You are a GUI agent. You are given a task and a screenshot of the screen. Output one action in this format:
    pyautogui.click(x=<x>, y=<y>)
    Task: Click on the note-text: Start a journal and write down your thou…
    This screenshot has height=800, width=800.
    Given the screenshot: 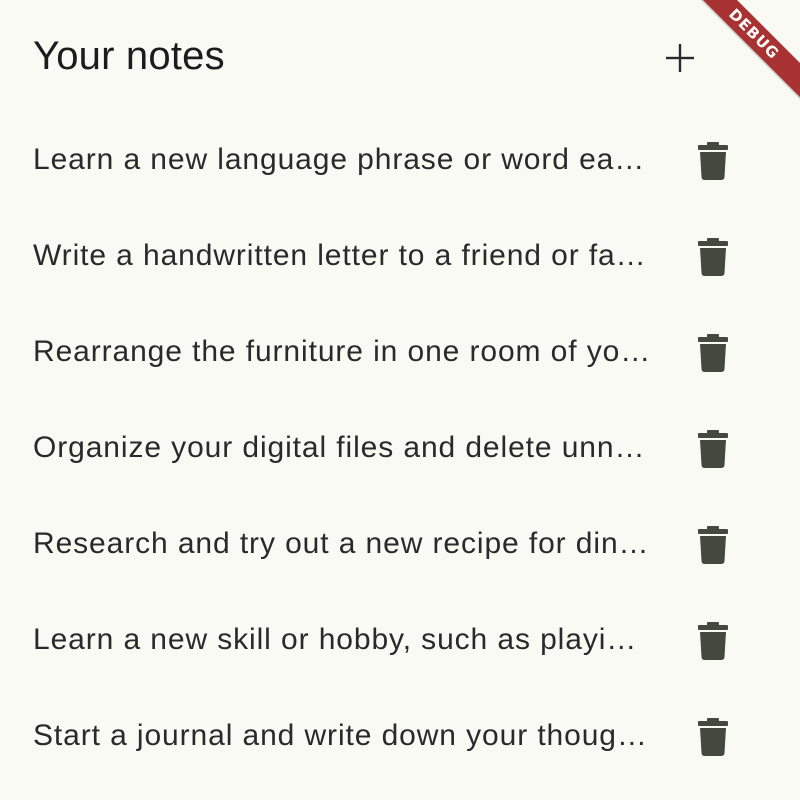 What is the action you would take?
    pyautogui.click(x=342, y=735)
    